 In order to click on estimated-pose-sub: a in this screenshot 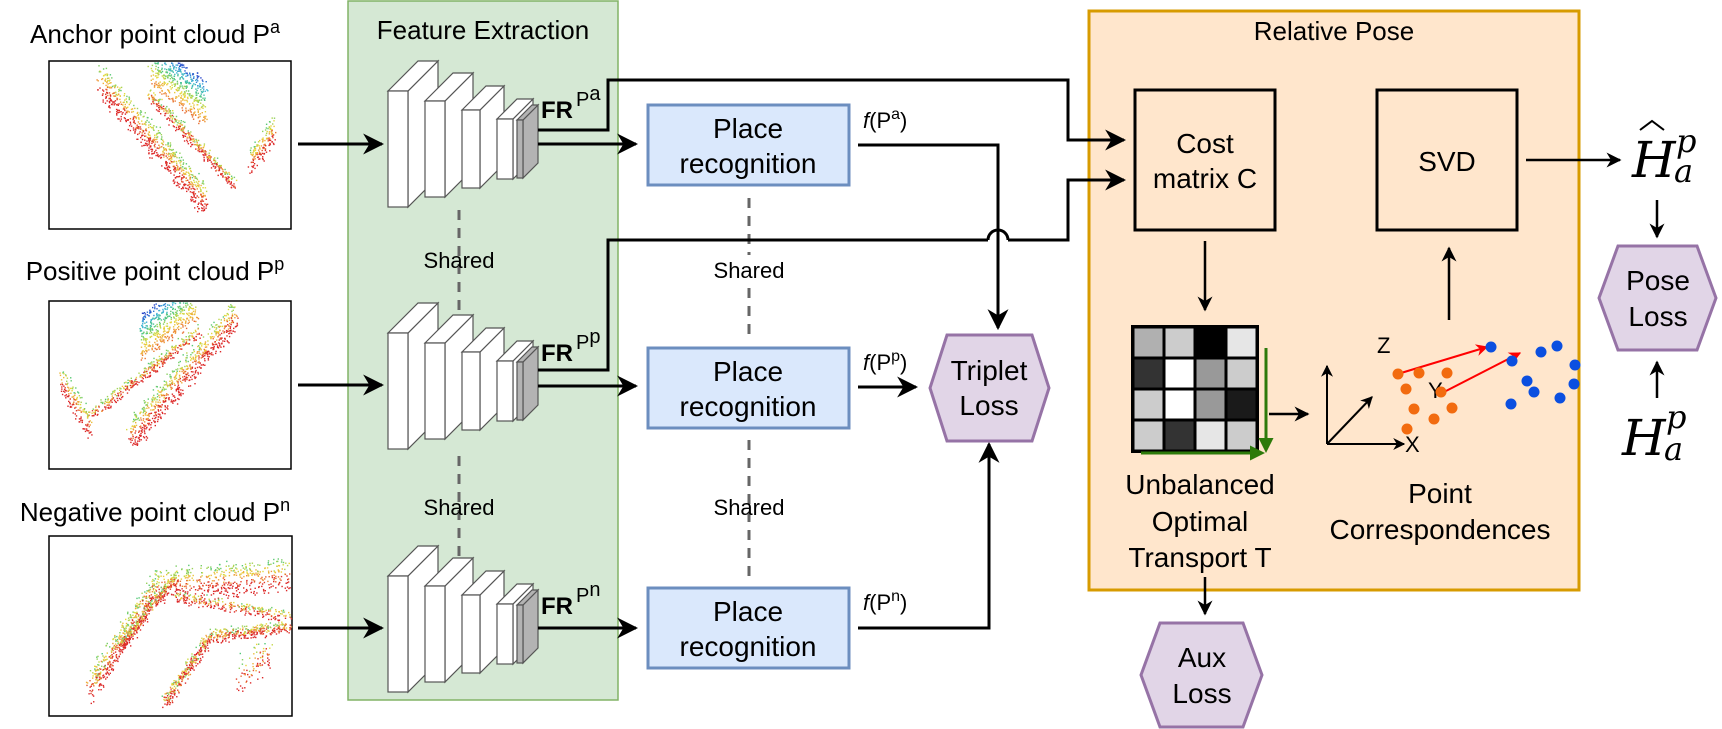, I will do `click(1683, 171)`.